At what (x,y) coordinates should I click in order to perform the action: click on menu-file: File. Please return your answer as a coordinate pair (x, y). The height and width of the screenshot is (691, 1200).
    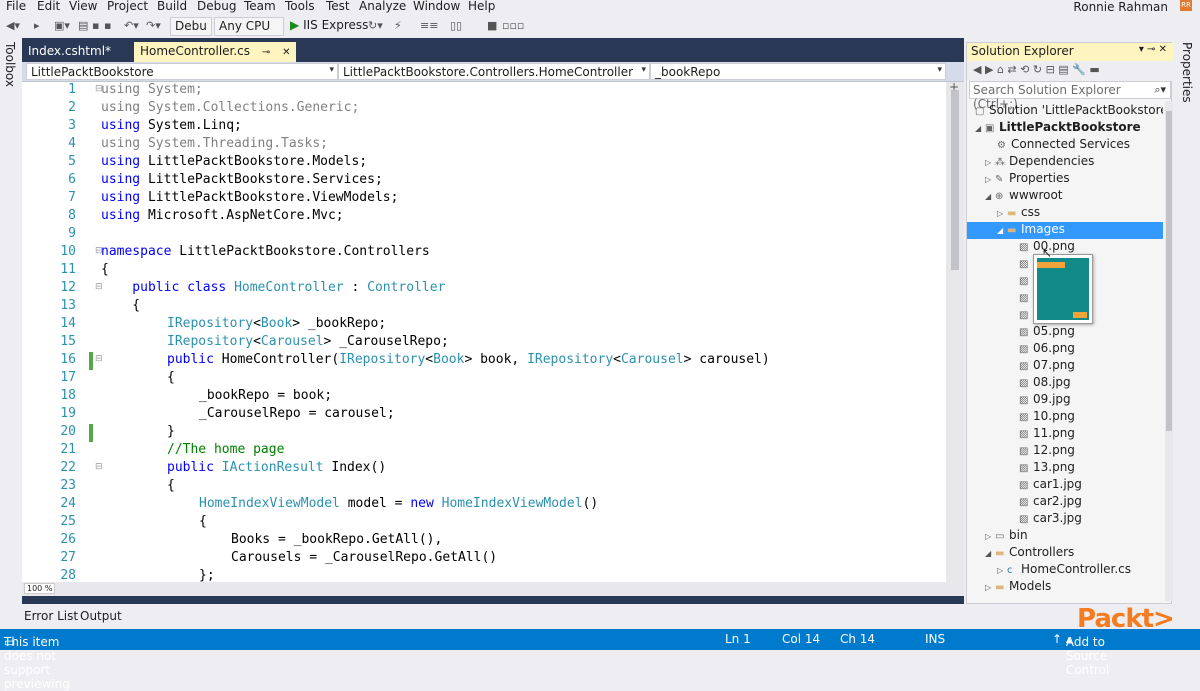
    Looking at the image, I should click on (16, 6).